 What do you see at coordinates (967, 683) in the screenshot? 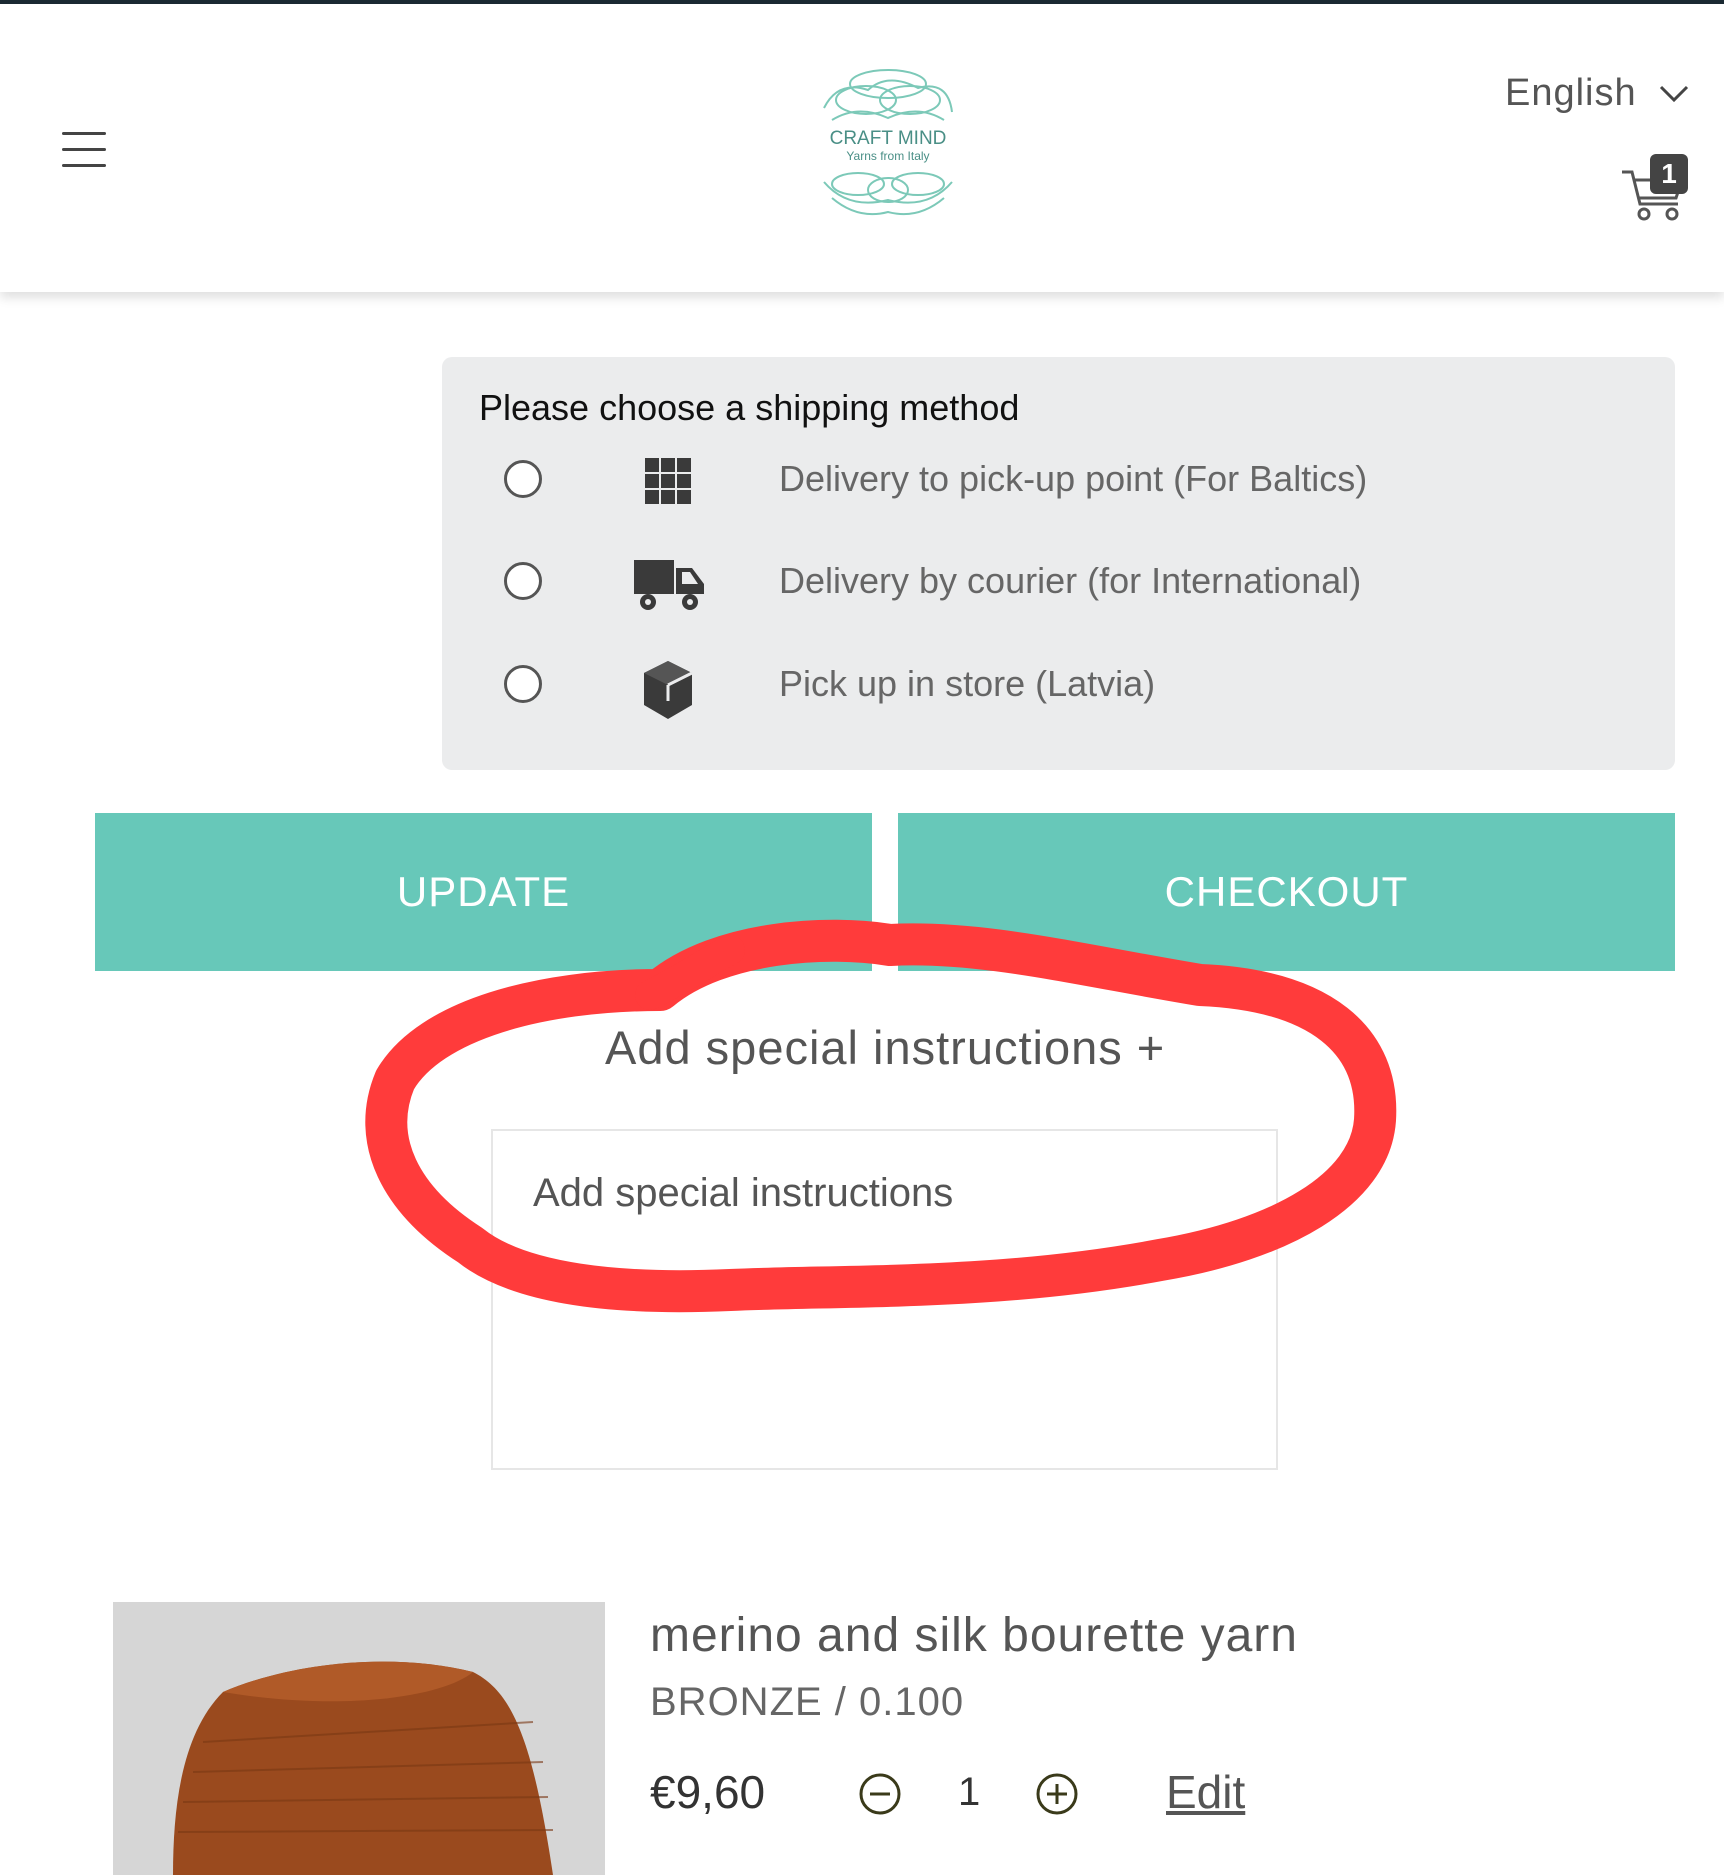
I see `shipping-label-store: Pick up in store (Latvia)` at bounding box center [967, 683].